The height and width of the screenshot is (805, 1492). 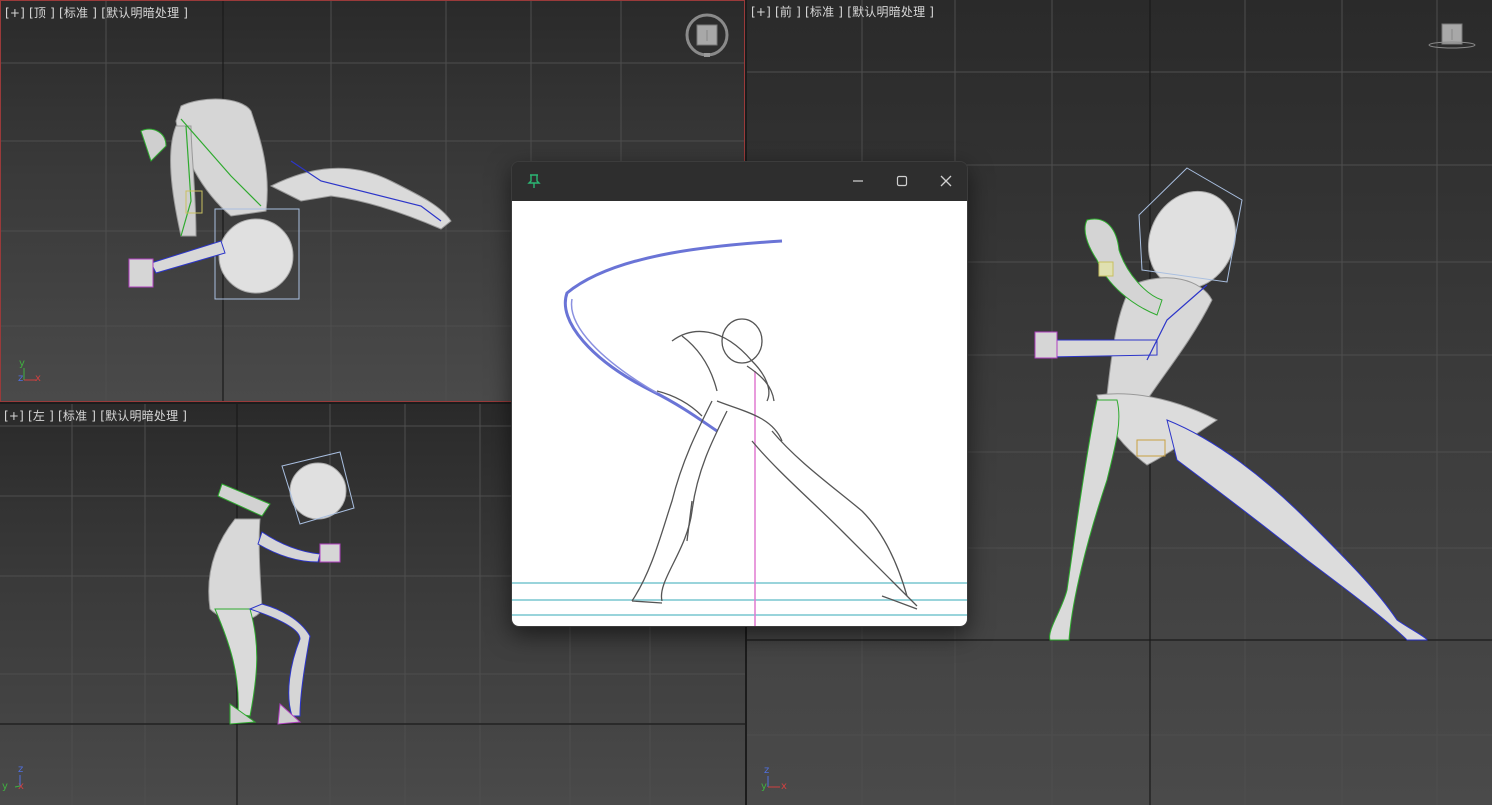 I want to click on pin-icon, so click(x=534, y=181).